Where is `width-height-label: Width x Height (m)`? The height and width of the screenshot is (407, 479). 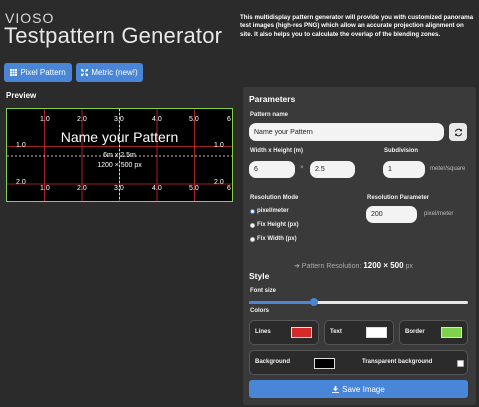
width-height-label: Width x Height (m) is located at coordinates (276, 151).